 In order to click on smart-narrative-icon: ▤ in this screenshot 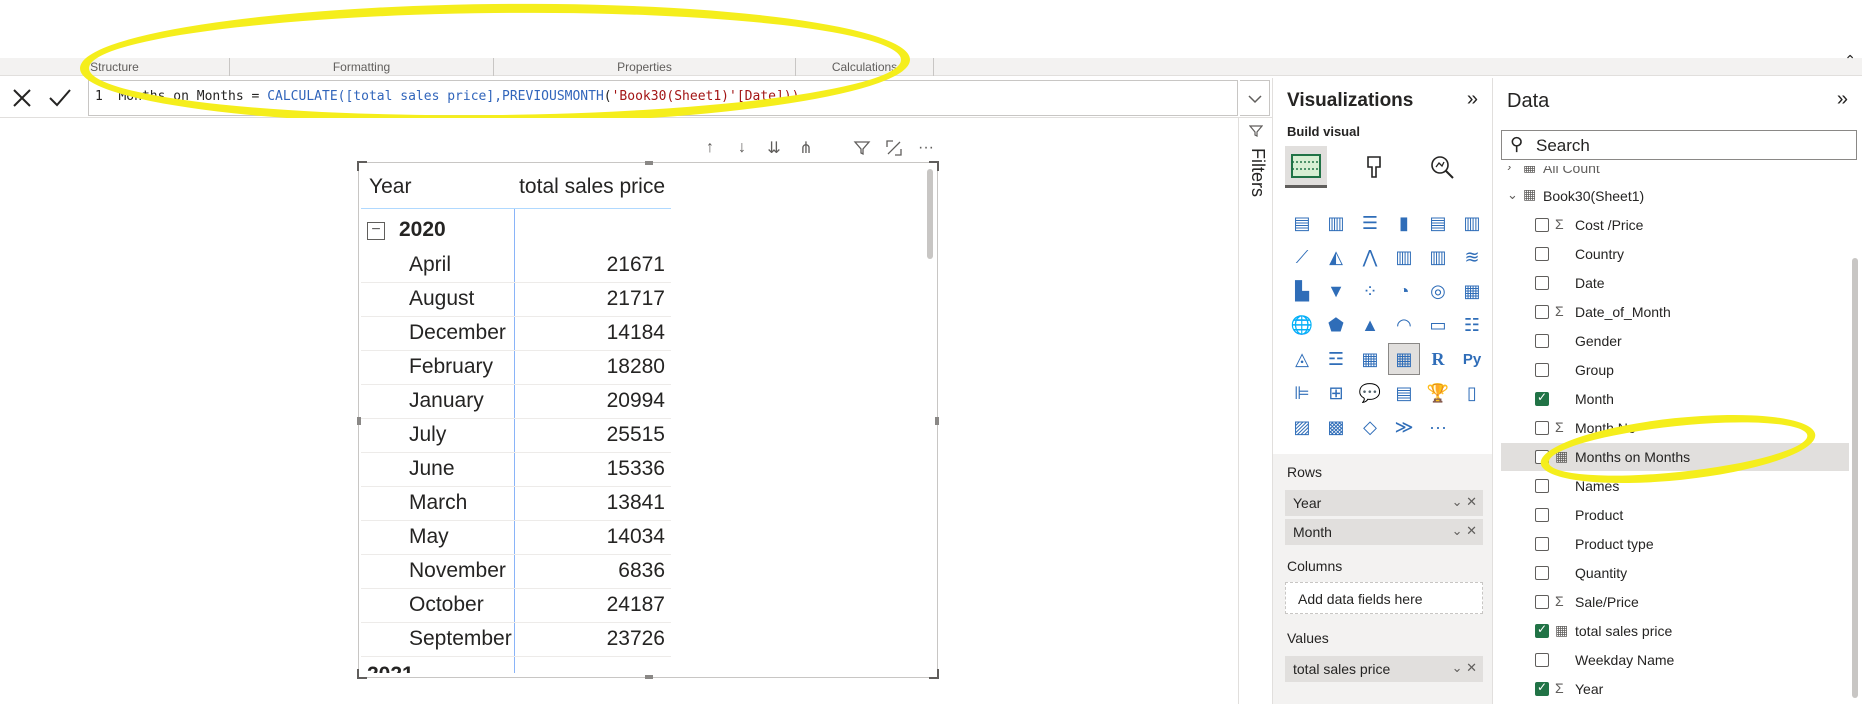, I will do `click(1404, 393)`.